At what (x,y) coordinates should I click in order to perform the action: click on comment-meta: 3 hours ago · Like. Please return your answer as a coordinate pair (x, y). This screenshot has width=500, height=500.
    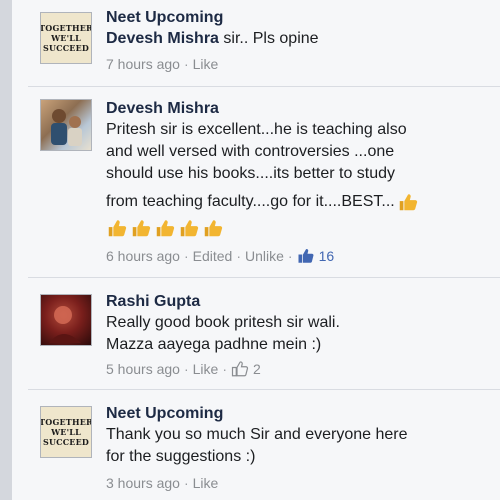
    Looking at the image, I should click on (301, 483).